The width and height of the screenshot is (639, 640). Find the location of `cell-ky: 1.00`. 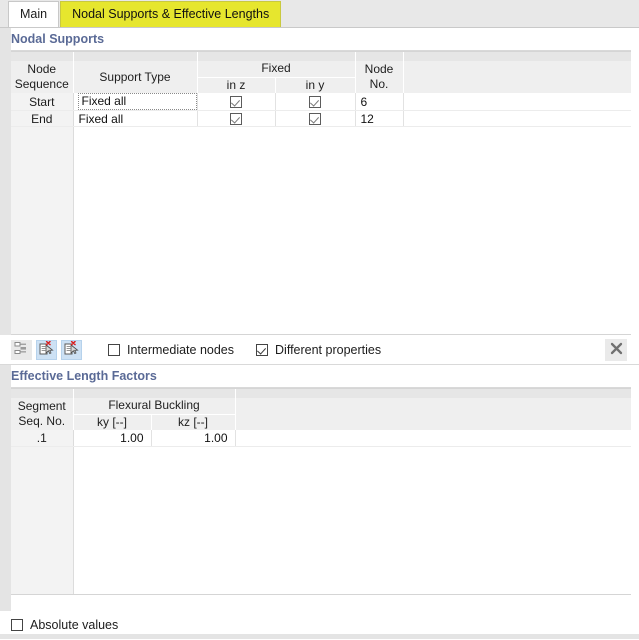

cell-ky: 1.00 is located at coordinates (112, 438).